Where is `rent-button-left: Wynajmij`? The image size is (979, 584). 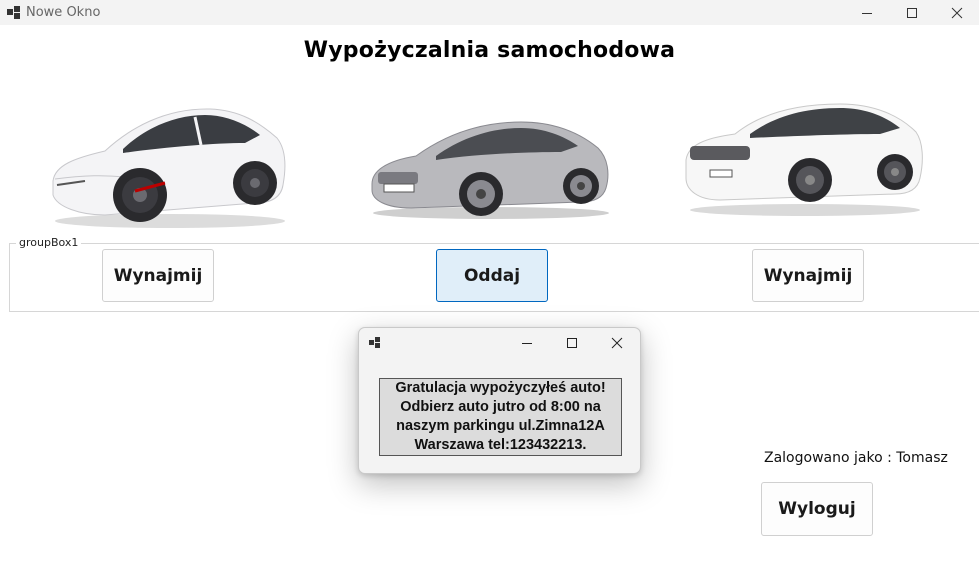 rent-button-left: Wynajmij is located at coordinates (158, 275).